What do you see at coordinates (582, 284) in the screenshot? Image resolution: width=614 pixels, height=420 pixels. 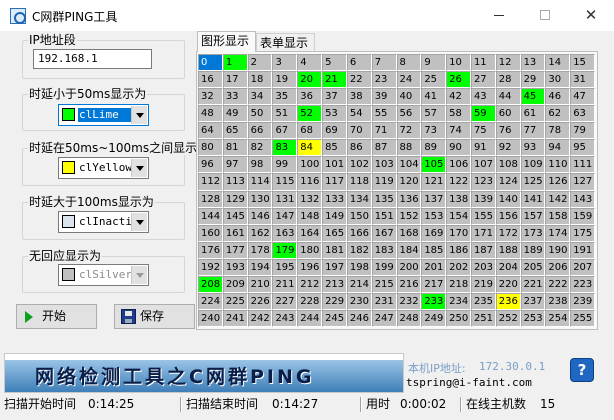 I see `host-cell: 223` at bounding box center [582, 284].